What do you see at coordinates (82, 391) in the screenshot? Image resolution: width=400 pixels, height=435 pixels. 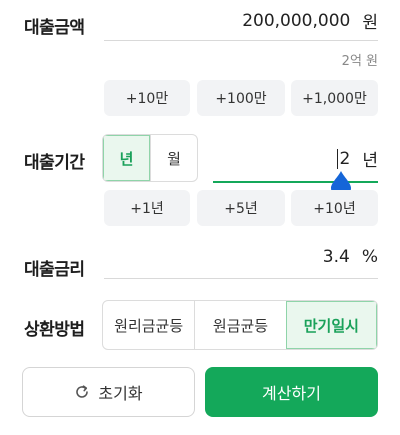 I see `refresh-icon` at bounding box center [82, 391].